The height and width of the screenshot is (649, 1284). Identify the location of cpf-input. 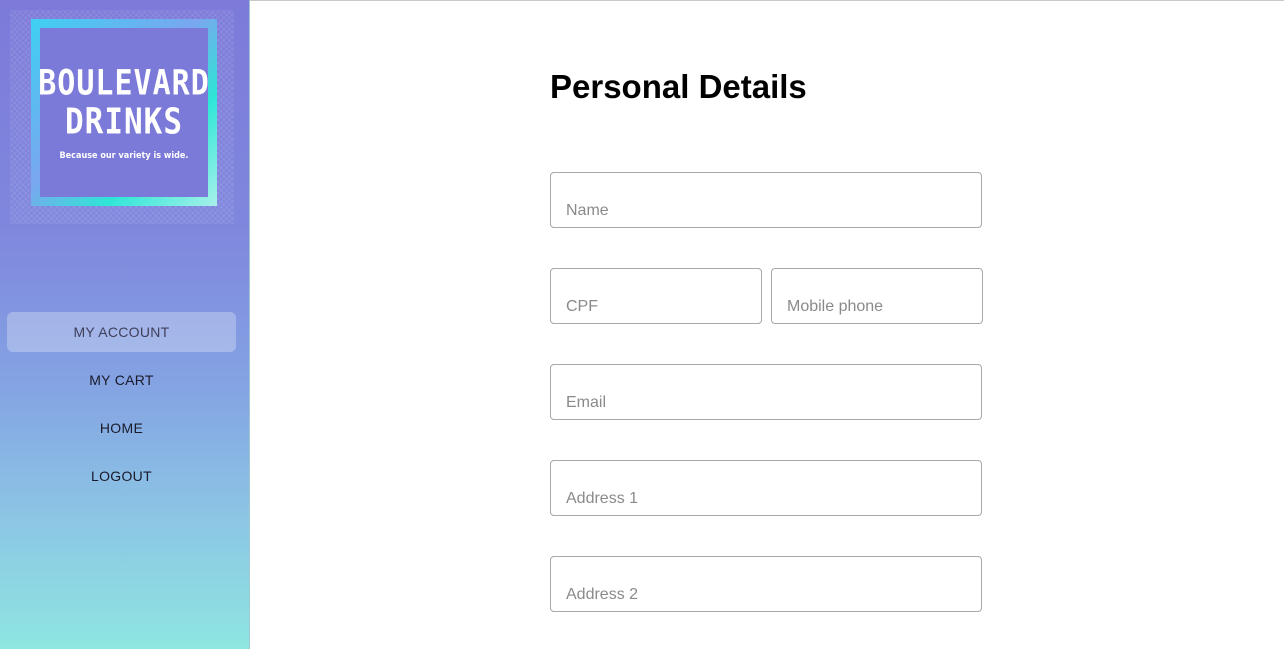
(656, 296).